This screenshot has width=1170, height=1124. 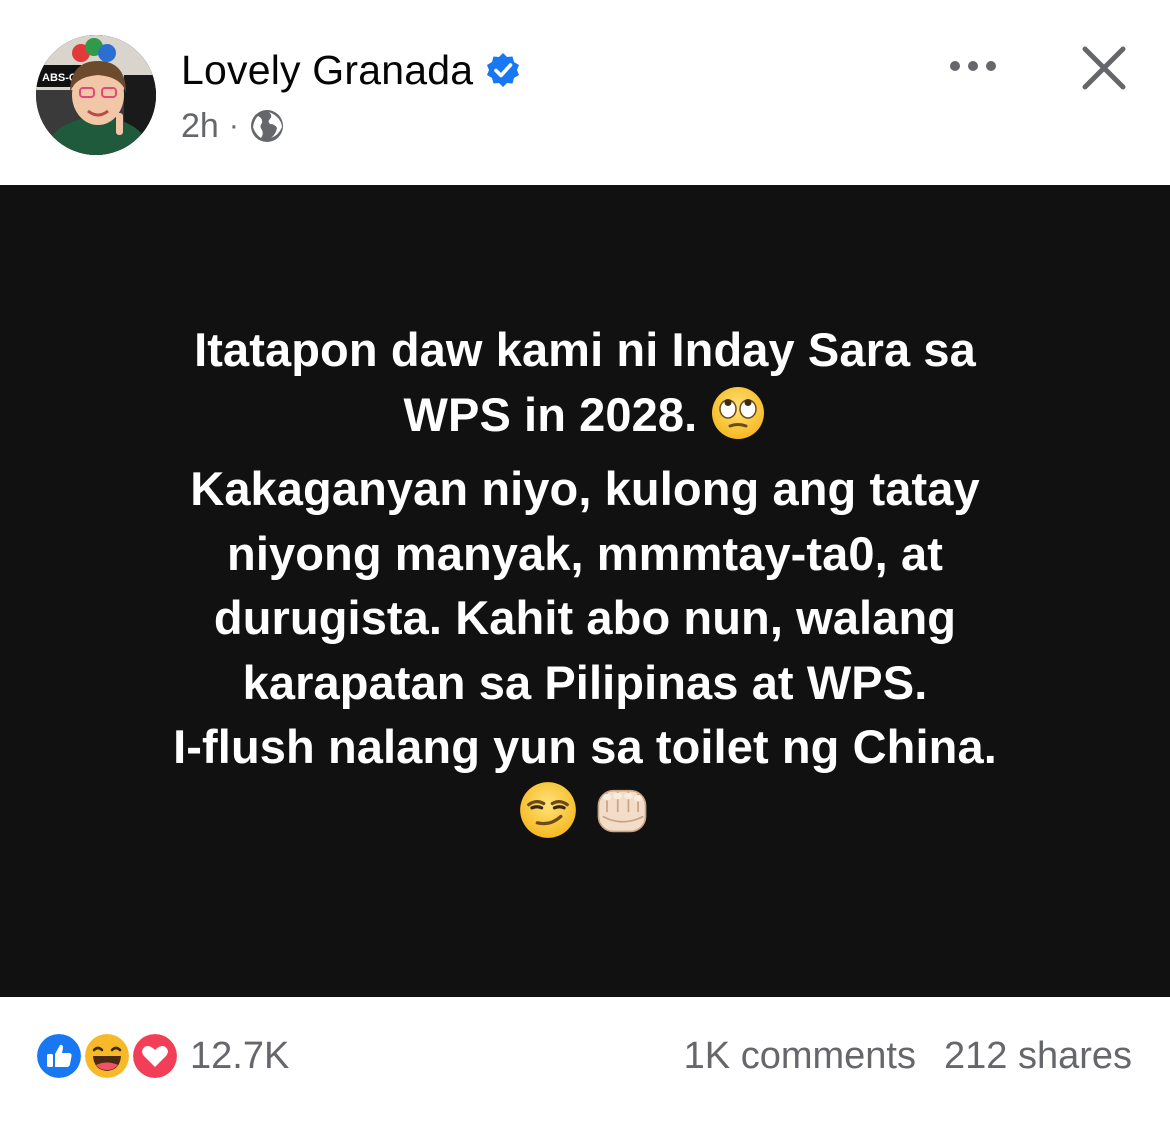 I want to click on post-line: I-flush nalang yun sa toilet ng China., so click(x=585, y=746).